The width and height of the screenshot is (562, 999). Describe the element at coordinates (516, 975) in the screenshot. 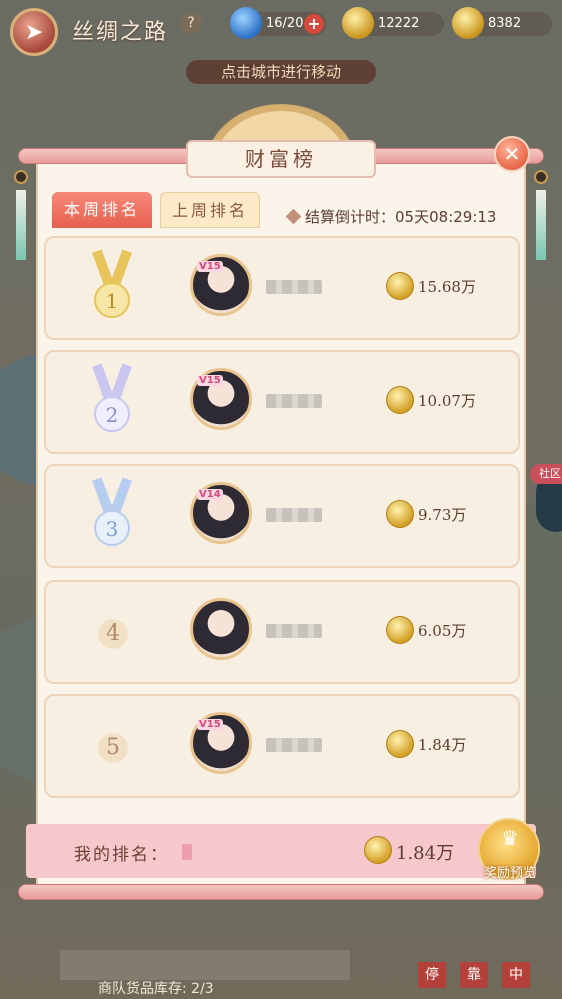

I see `dock-button-center: 中` at that location.